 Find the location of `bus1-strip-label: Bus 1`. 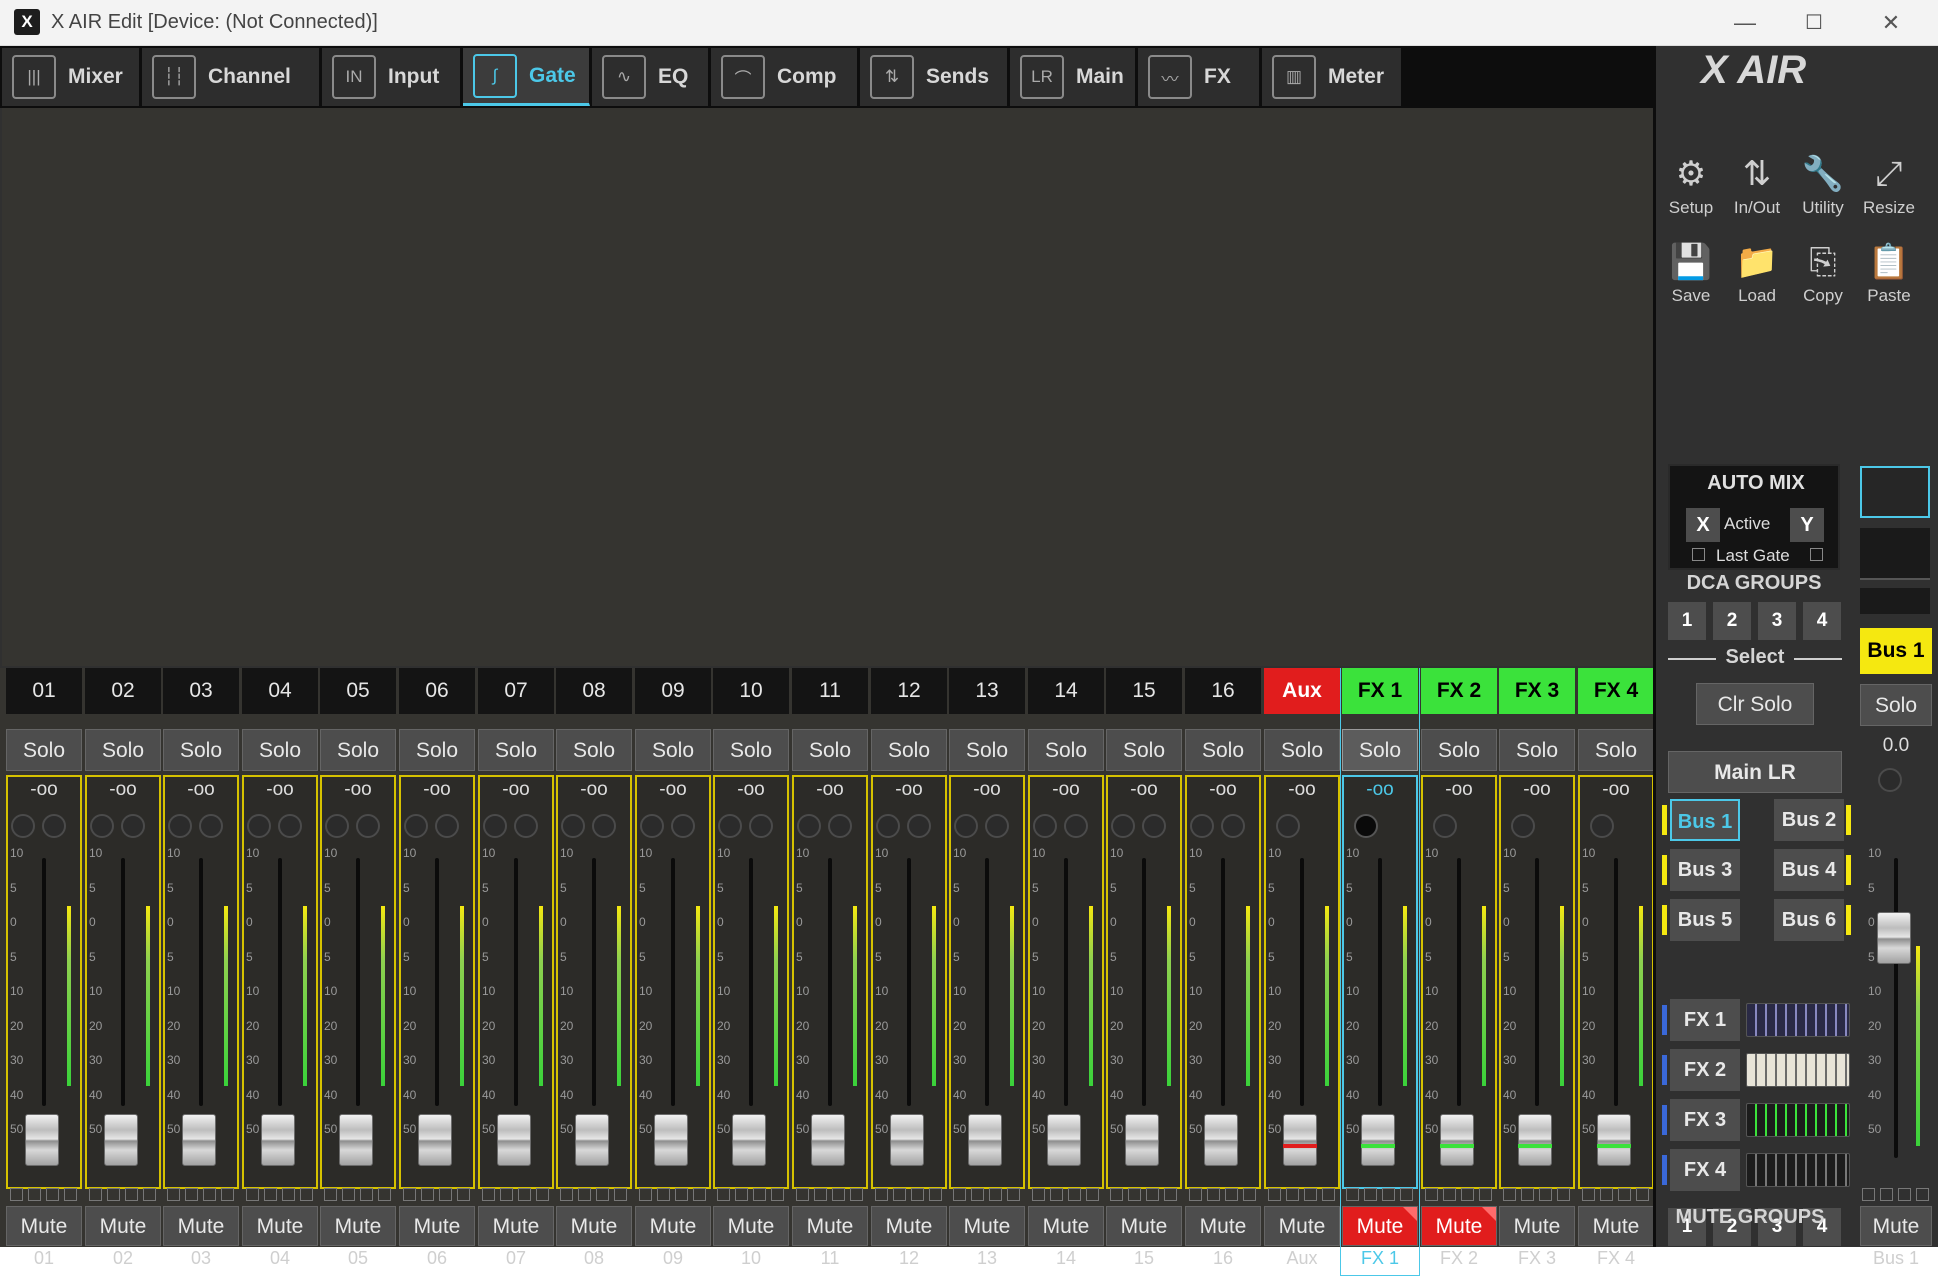

bus1-strip-label: Bus 1 is located at coordinates (1896, 651).